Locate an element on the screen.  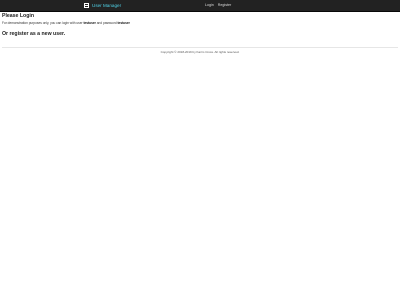
register-link: register is located at coordinates (19, 34).